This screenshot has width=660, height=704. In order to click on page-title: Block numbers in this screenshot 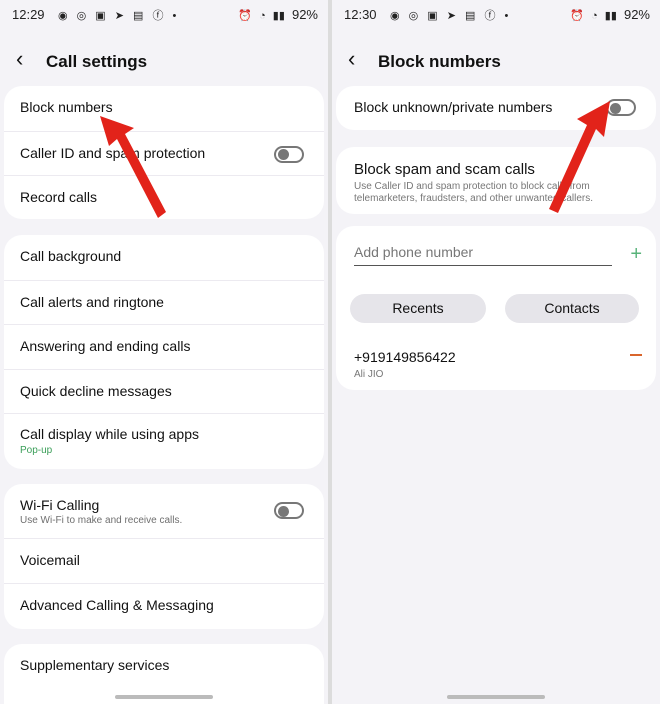, I will do `click(439, 61)`.